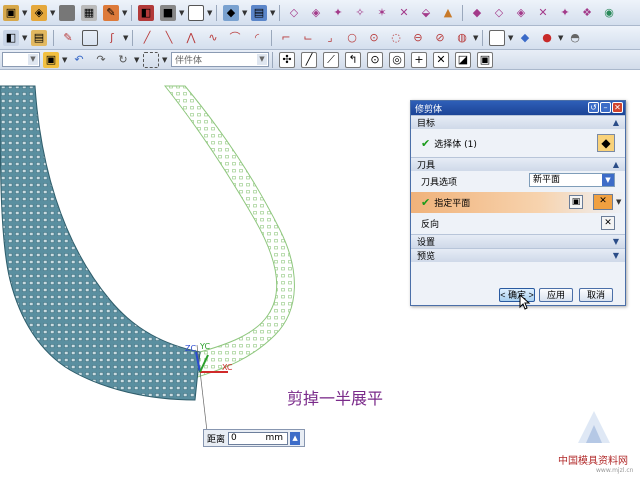 Image resolution: width=640 pixels, height=480 pixels. What do you see at coordinates (330, 38) in the screenshot?
I see `corner-icon: ⌟` at bounding box center [330, 38].